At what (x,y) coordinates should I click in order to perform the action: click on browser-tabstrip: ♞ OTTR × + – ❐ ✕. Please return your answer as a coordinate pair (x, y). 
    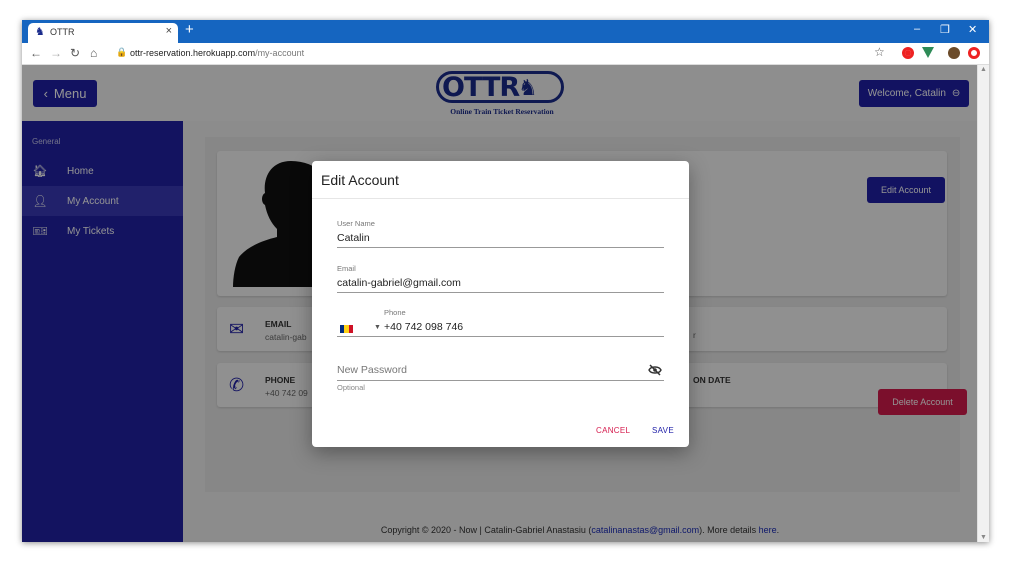
    Looking at the image, I should click on (505, 31).